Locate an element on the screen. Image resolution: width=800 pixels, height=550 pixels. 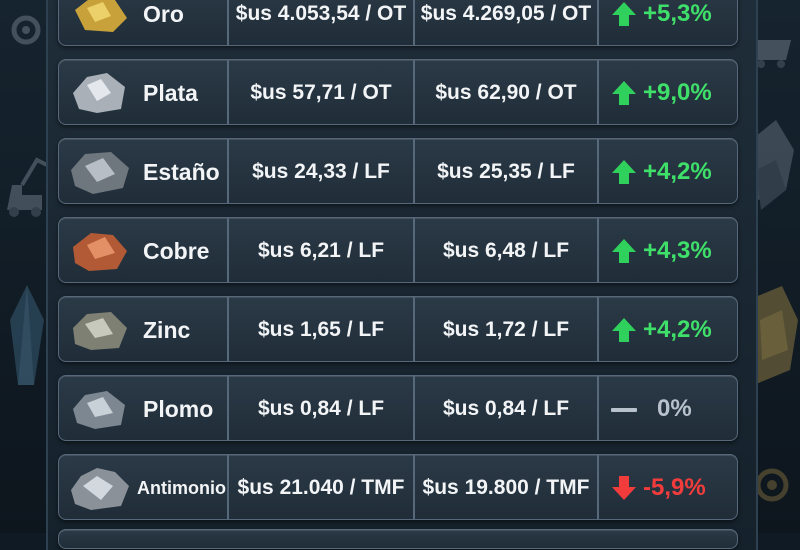
excavator-icon is located at coordinates (27, 187).